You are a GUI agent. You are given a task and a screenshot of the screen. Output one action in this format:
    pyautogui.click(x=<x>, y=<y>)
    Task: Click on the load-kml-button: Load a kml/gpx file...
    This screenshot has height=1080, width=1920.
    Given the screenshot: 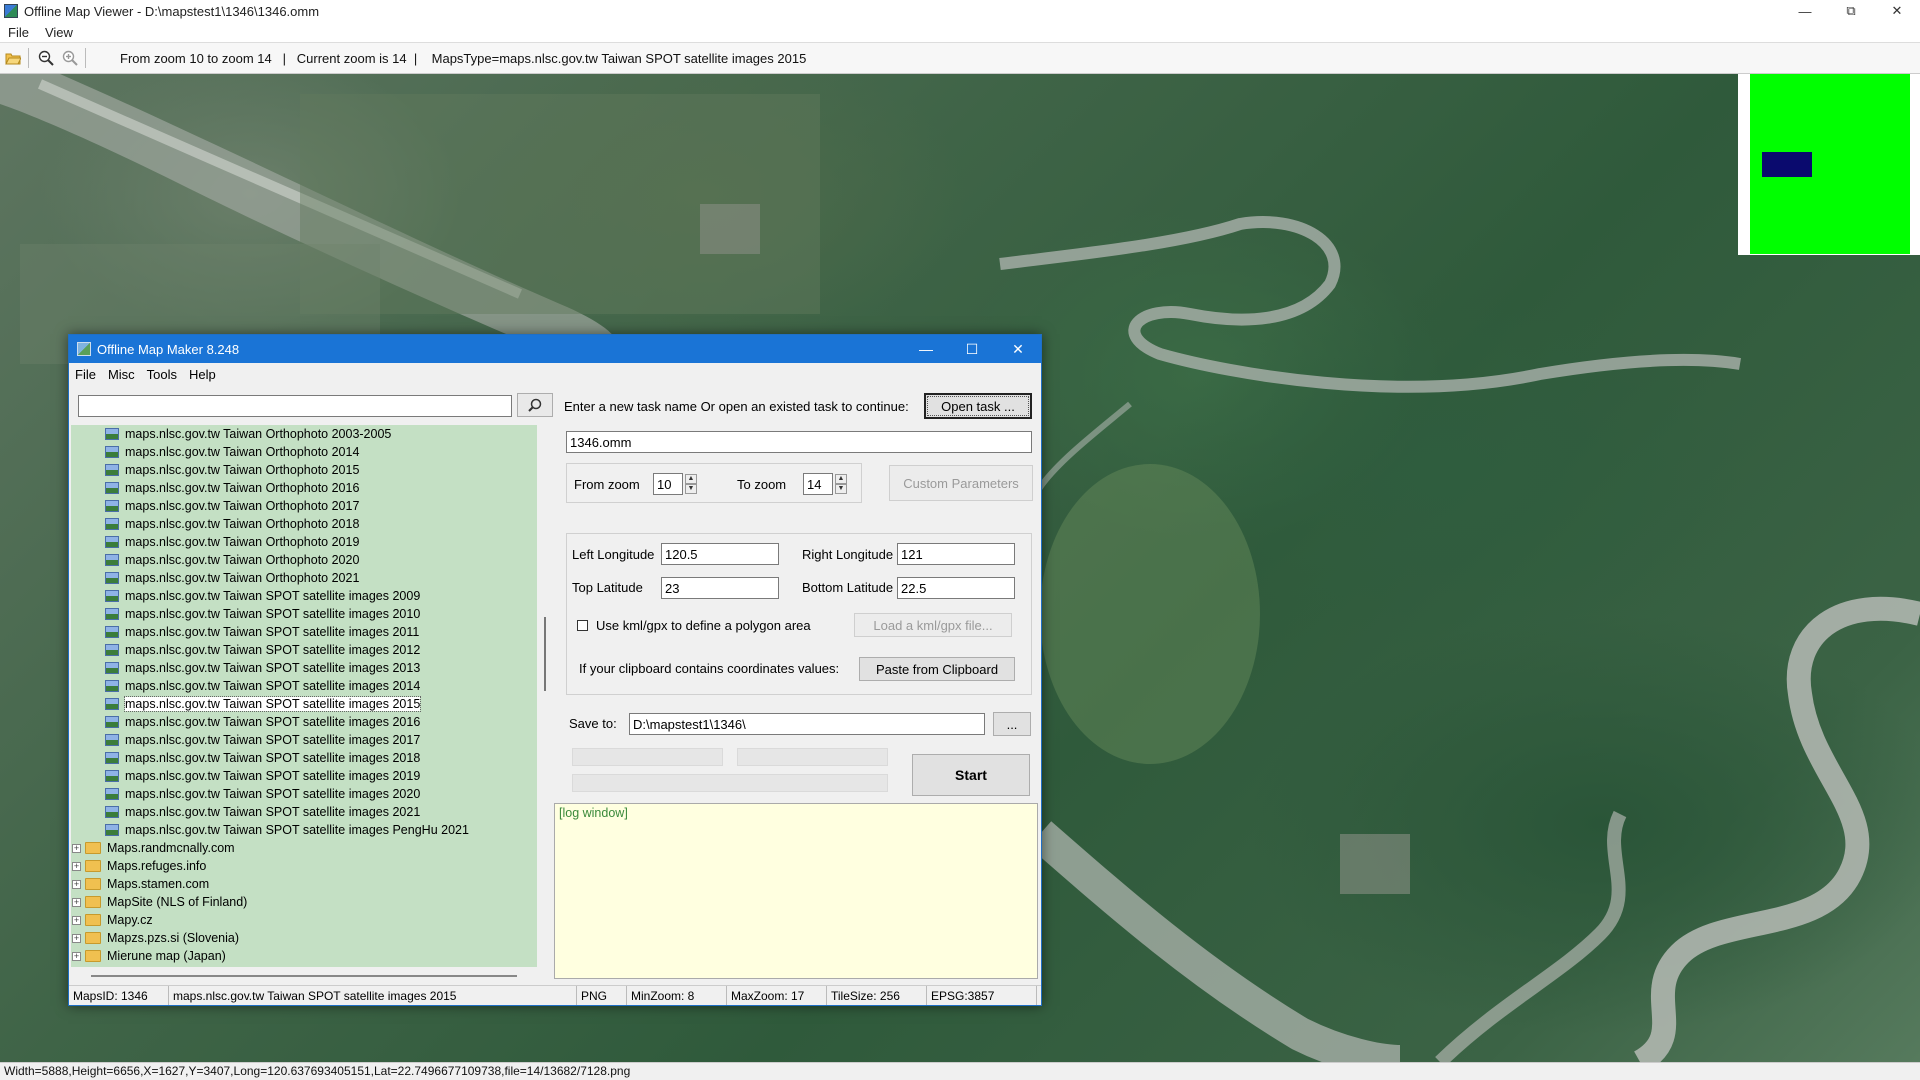 What is the action you would take?
    pyautogui.click(x=933, y=625)
    